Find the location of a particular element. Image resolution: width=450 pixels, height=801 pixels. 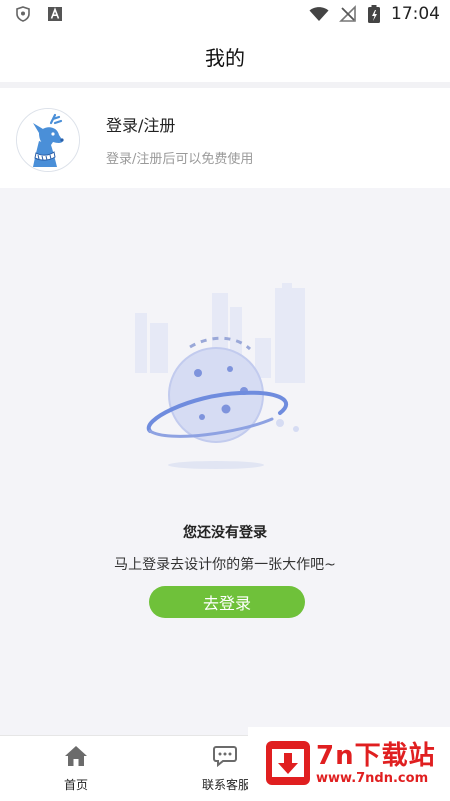

page-title: 我的 is located at coordinates (225, 58).